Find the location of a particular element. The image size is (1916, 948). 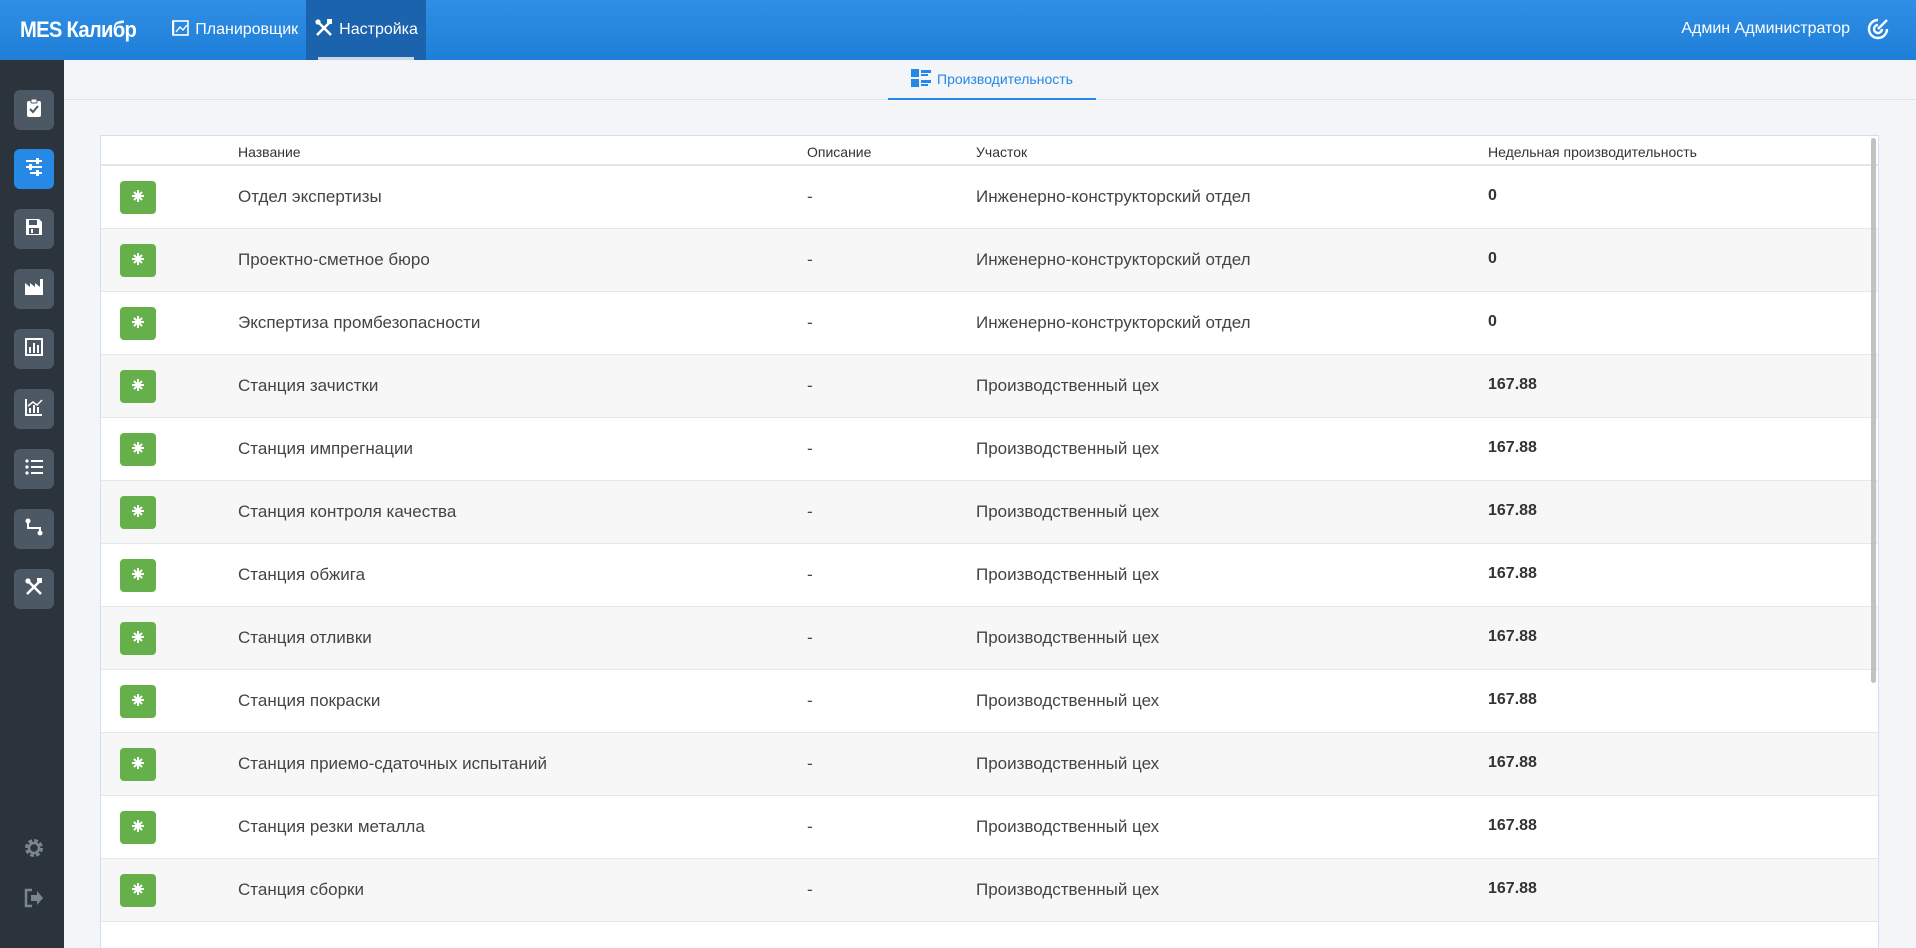

app-brand: MES Калибр is located at coordinates (78, 30).